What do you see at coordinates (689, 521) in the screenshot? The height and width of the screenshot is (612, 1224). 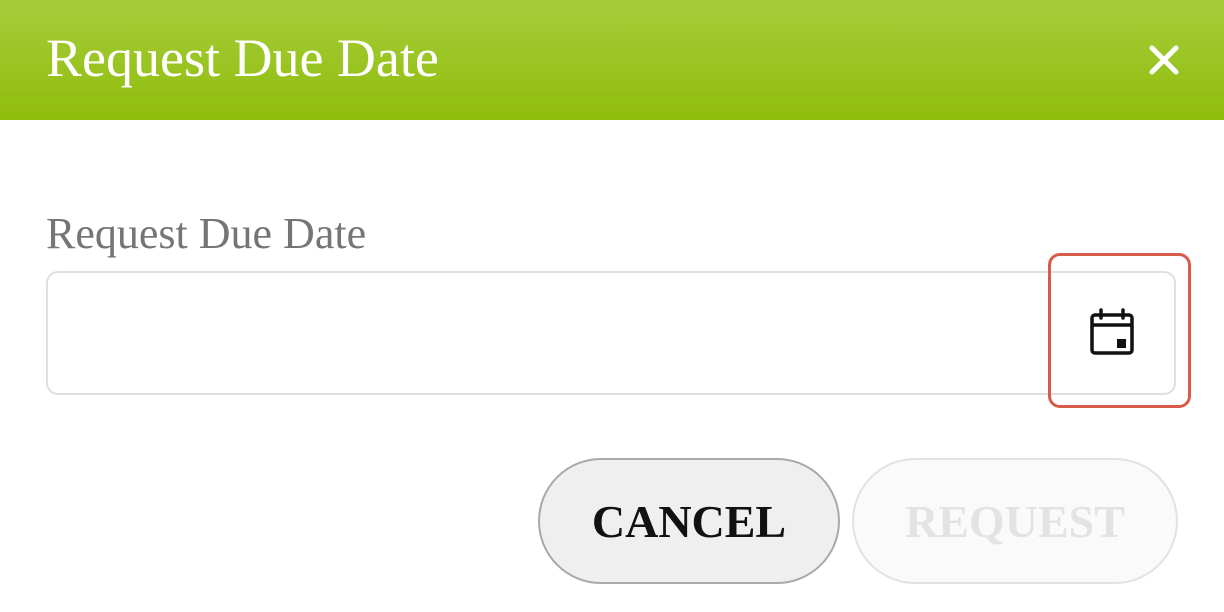 I see `cancel-button: CANCEL` at bounding box center [689, 521].